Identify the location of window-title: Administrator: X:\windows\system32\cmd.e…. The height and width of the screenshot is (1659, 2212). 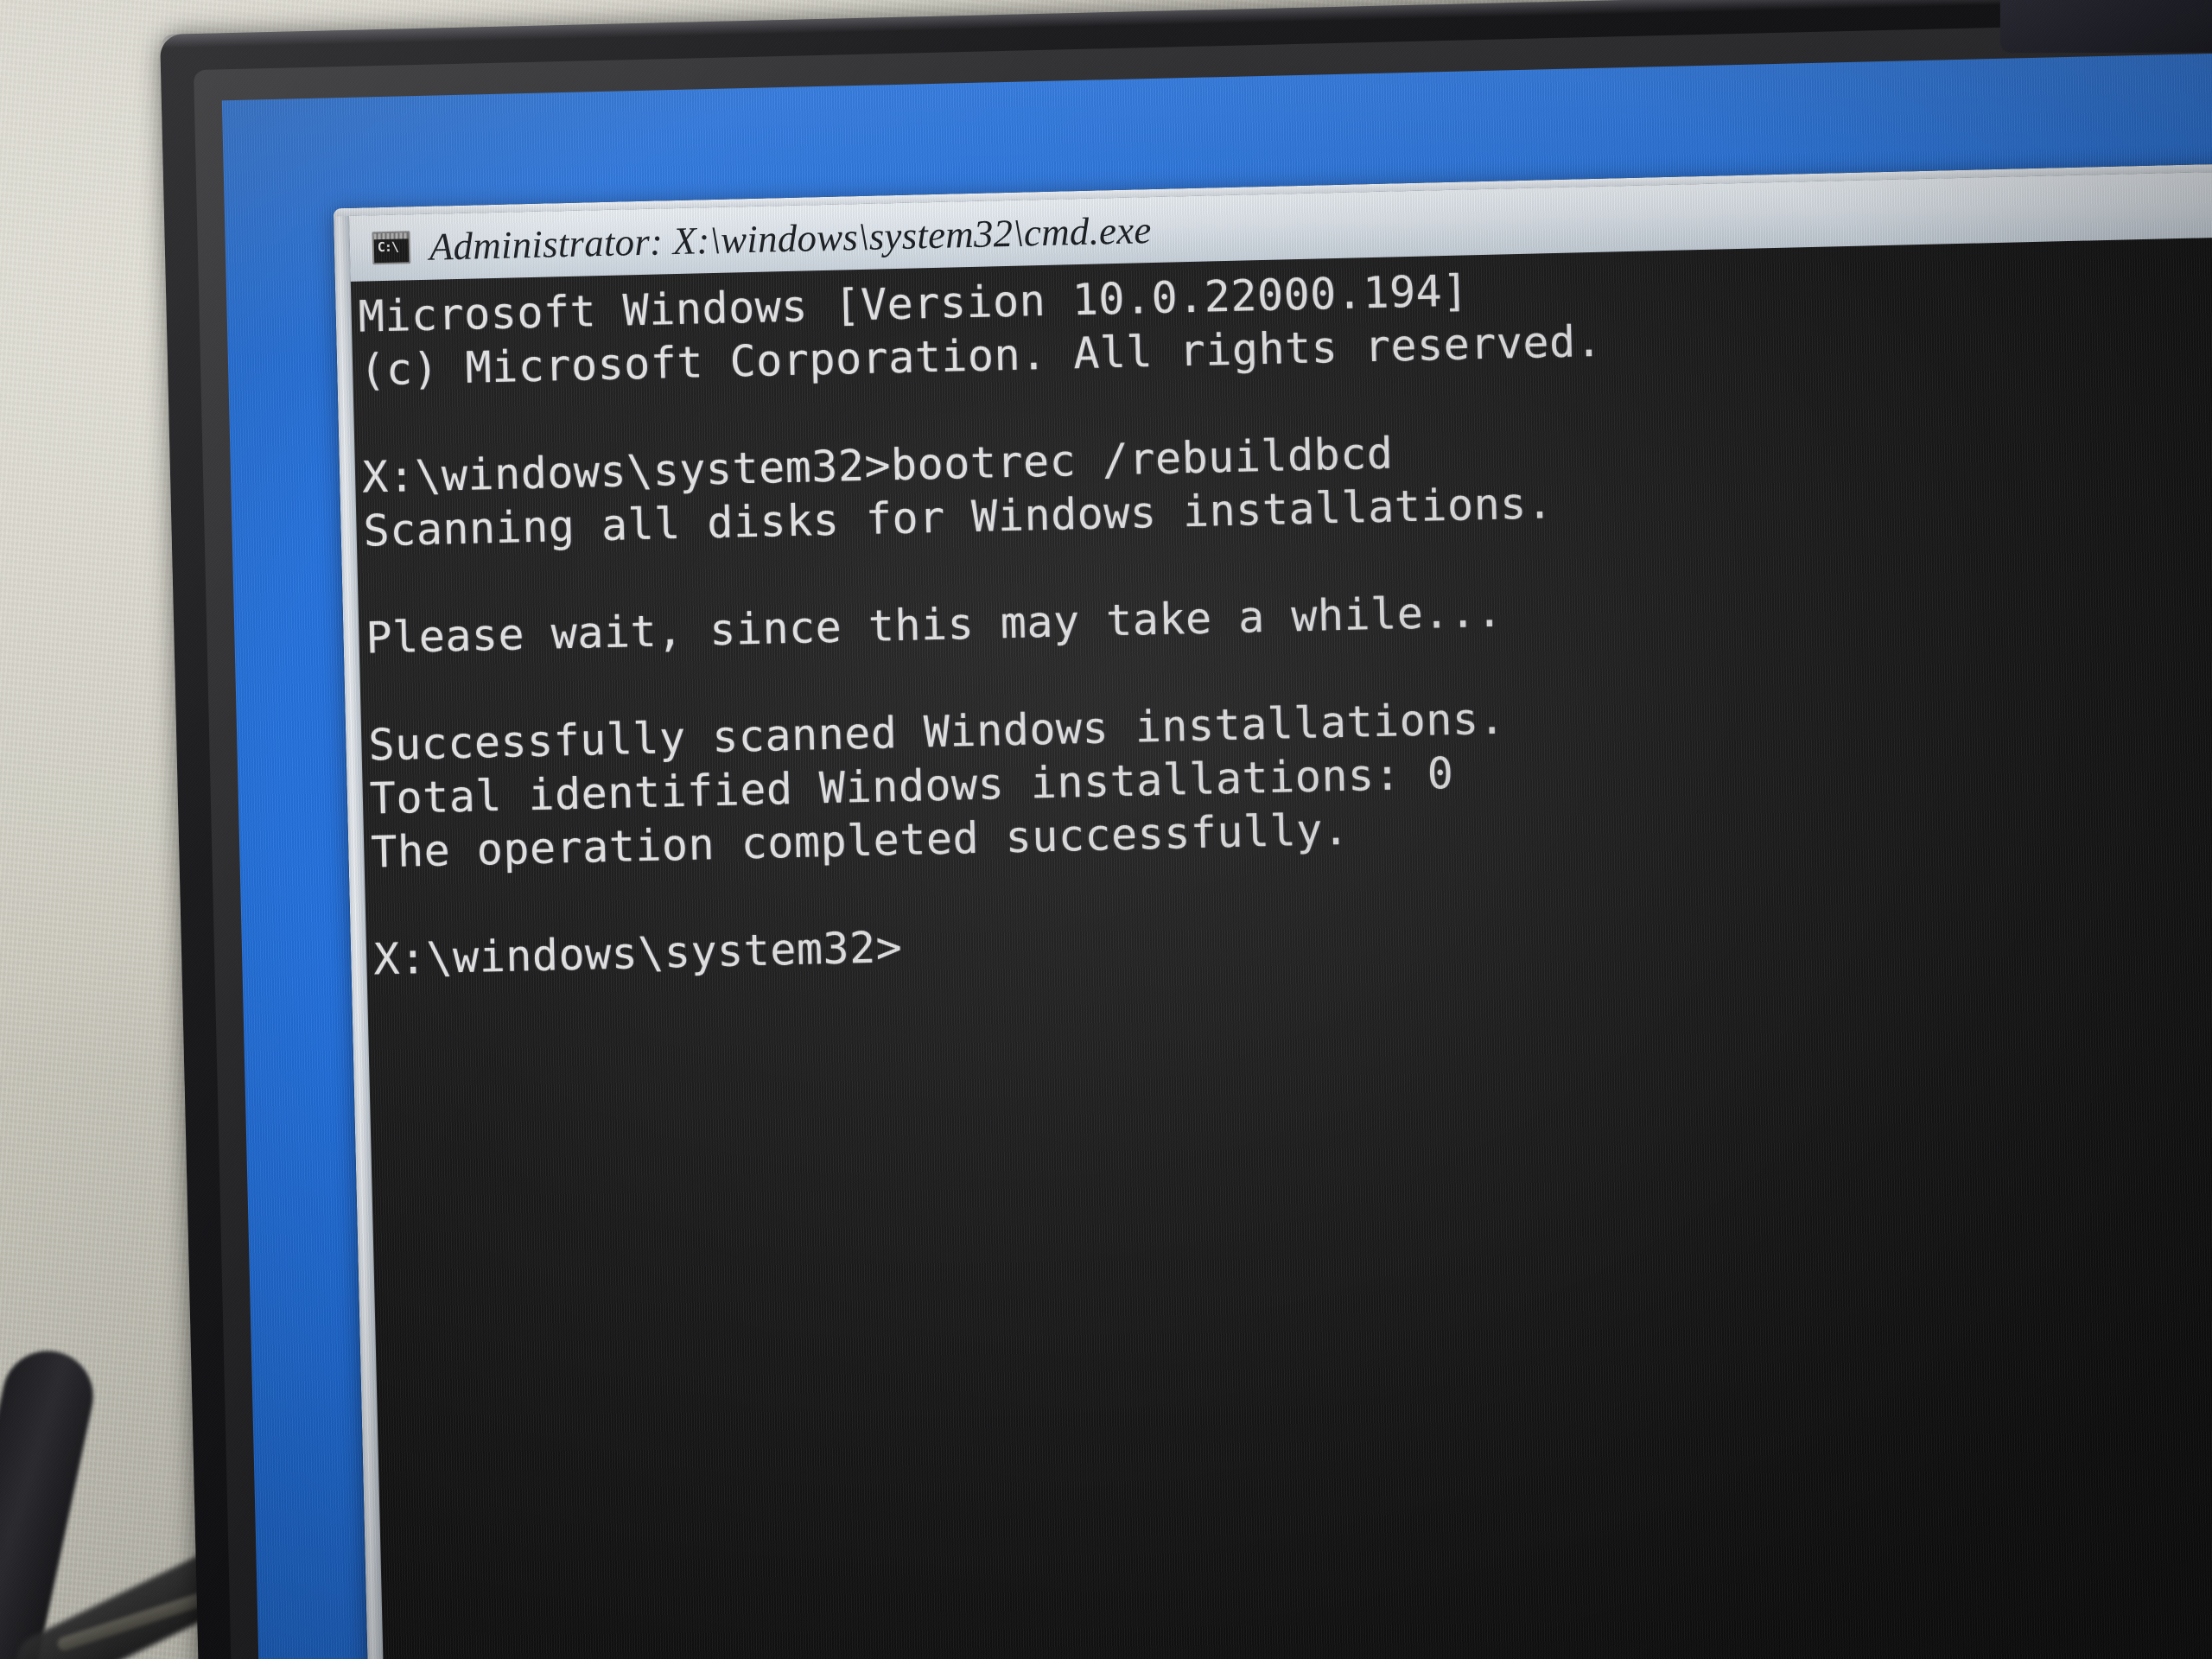
(791, 238).